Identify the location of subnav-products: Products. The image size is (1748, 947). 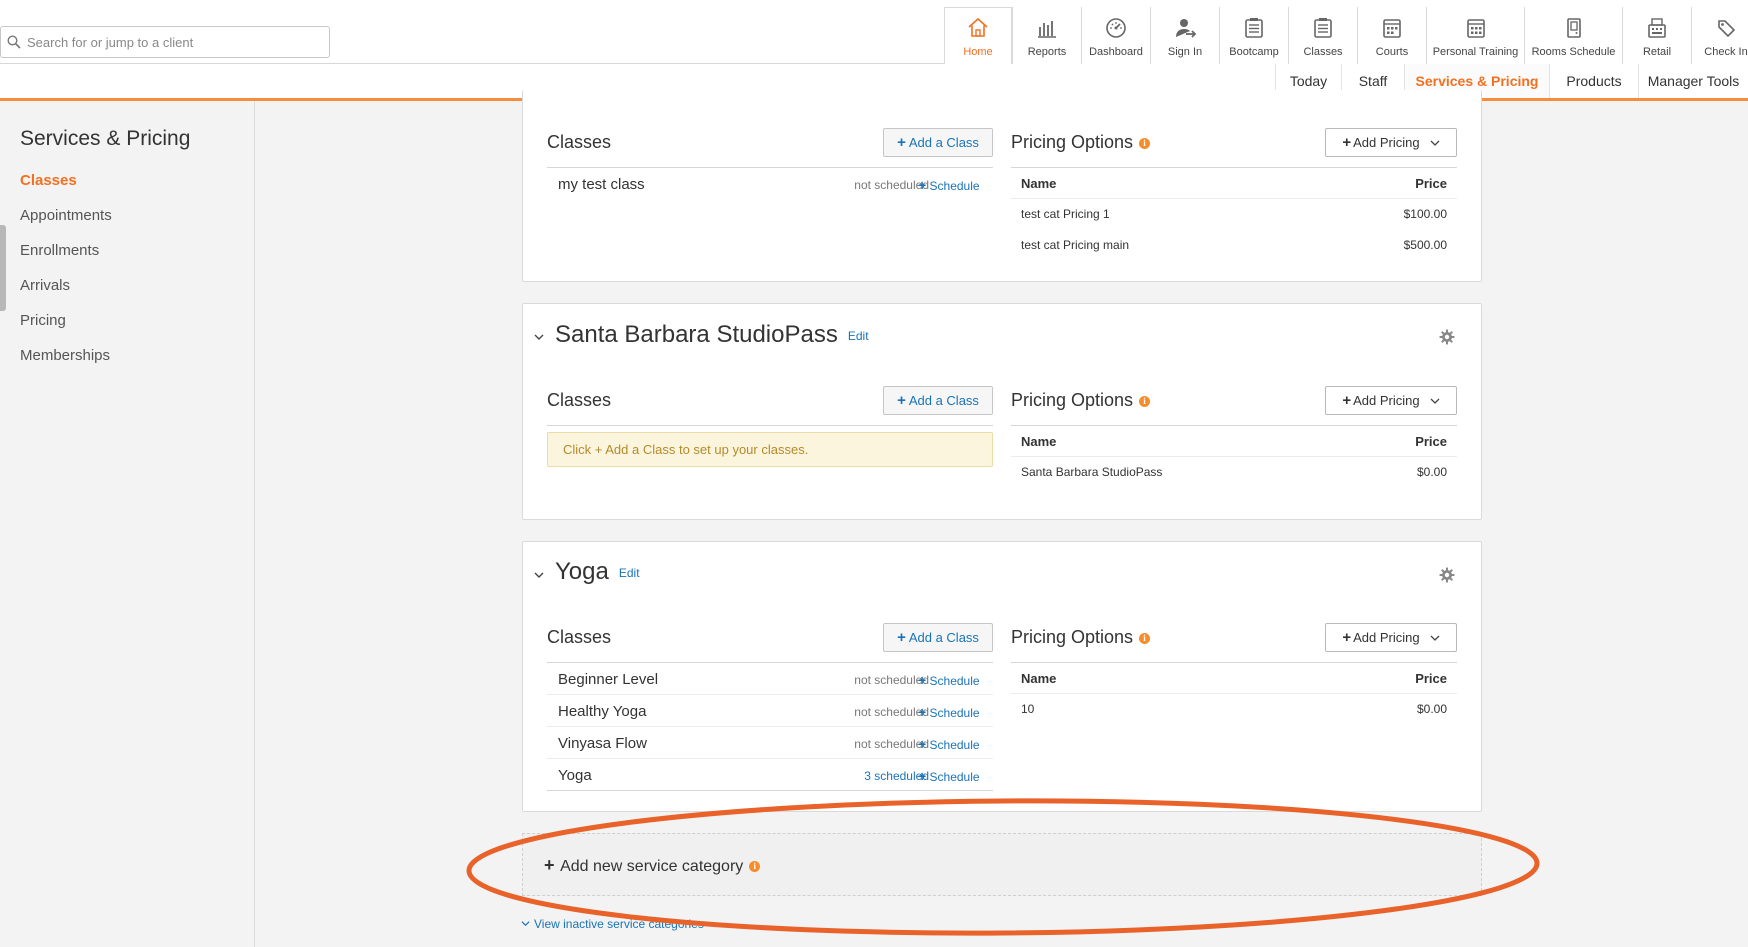
(1593, 81).